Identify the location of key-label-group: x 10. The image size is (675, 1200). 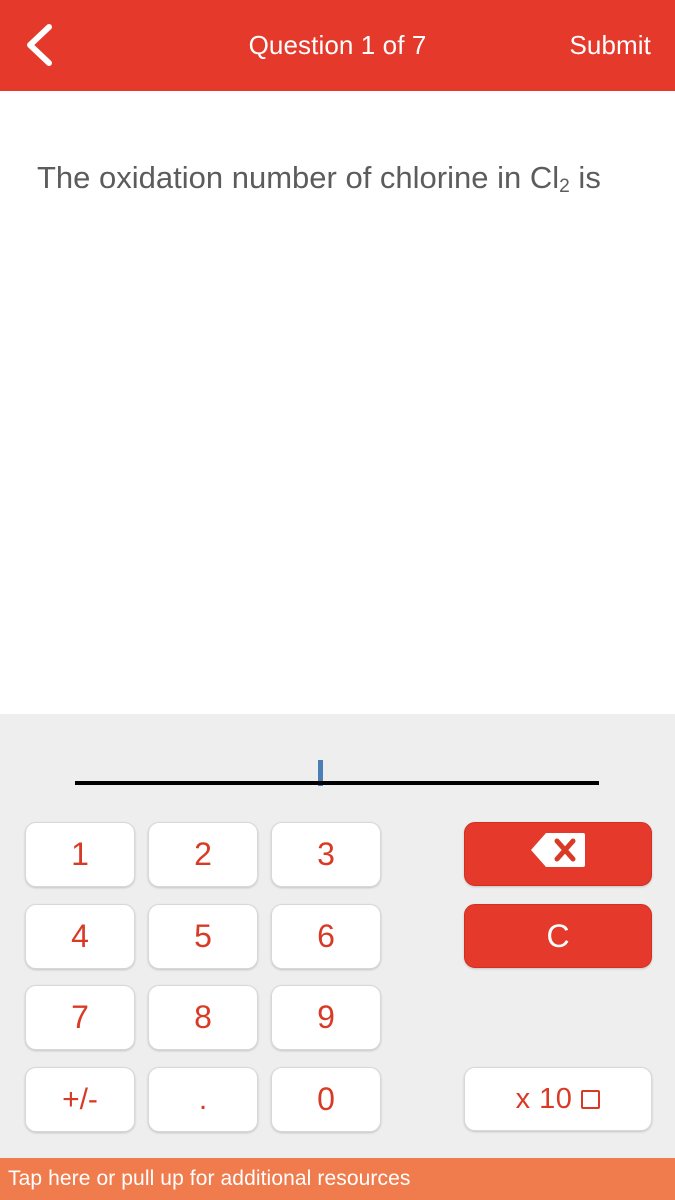
(558, 1099).